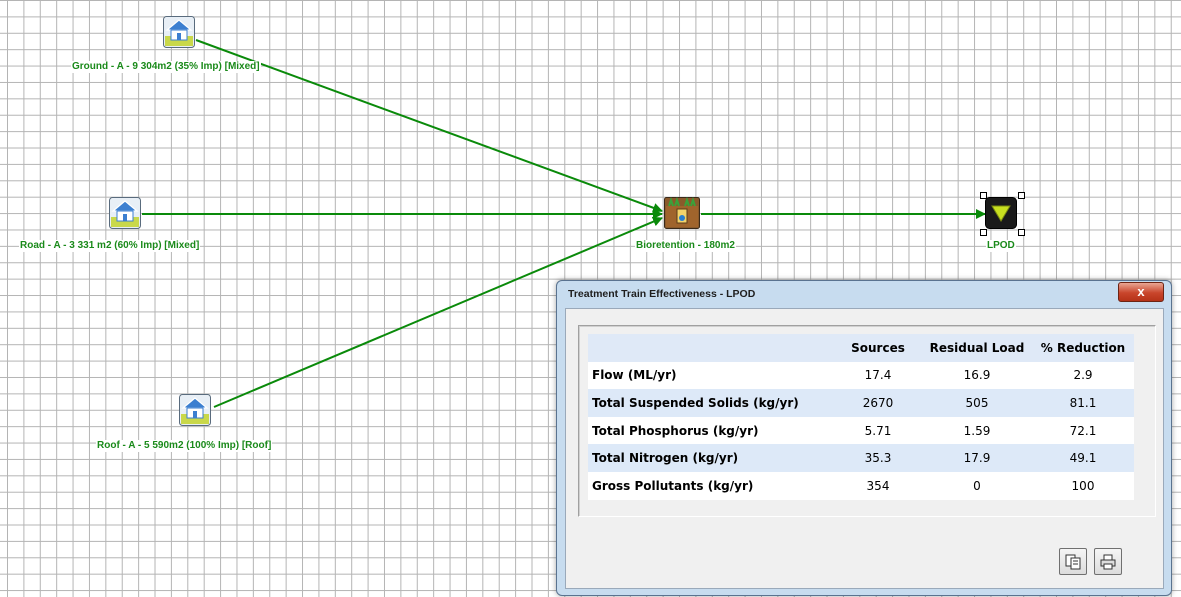 This screenshot has height=597, width=1181. I want to click on table-row: Total Nitrogen (kg/yr) 35.3 17.9 49.1, so click(861, 458).